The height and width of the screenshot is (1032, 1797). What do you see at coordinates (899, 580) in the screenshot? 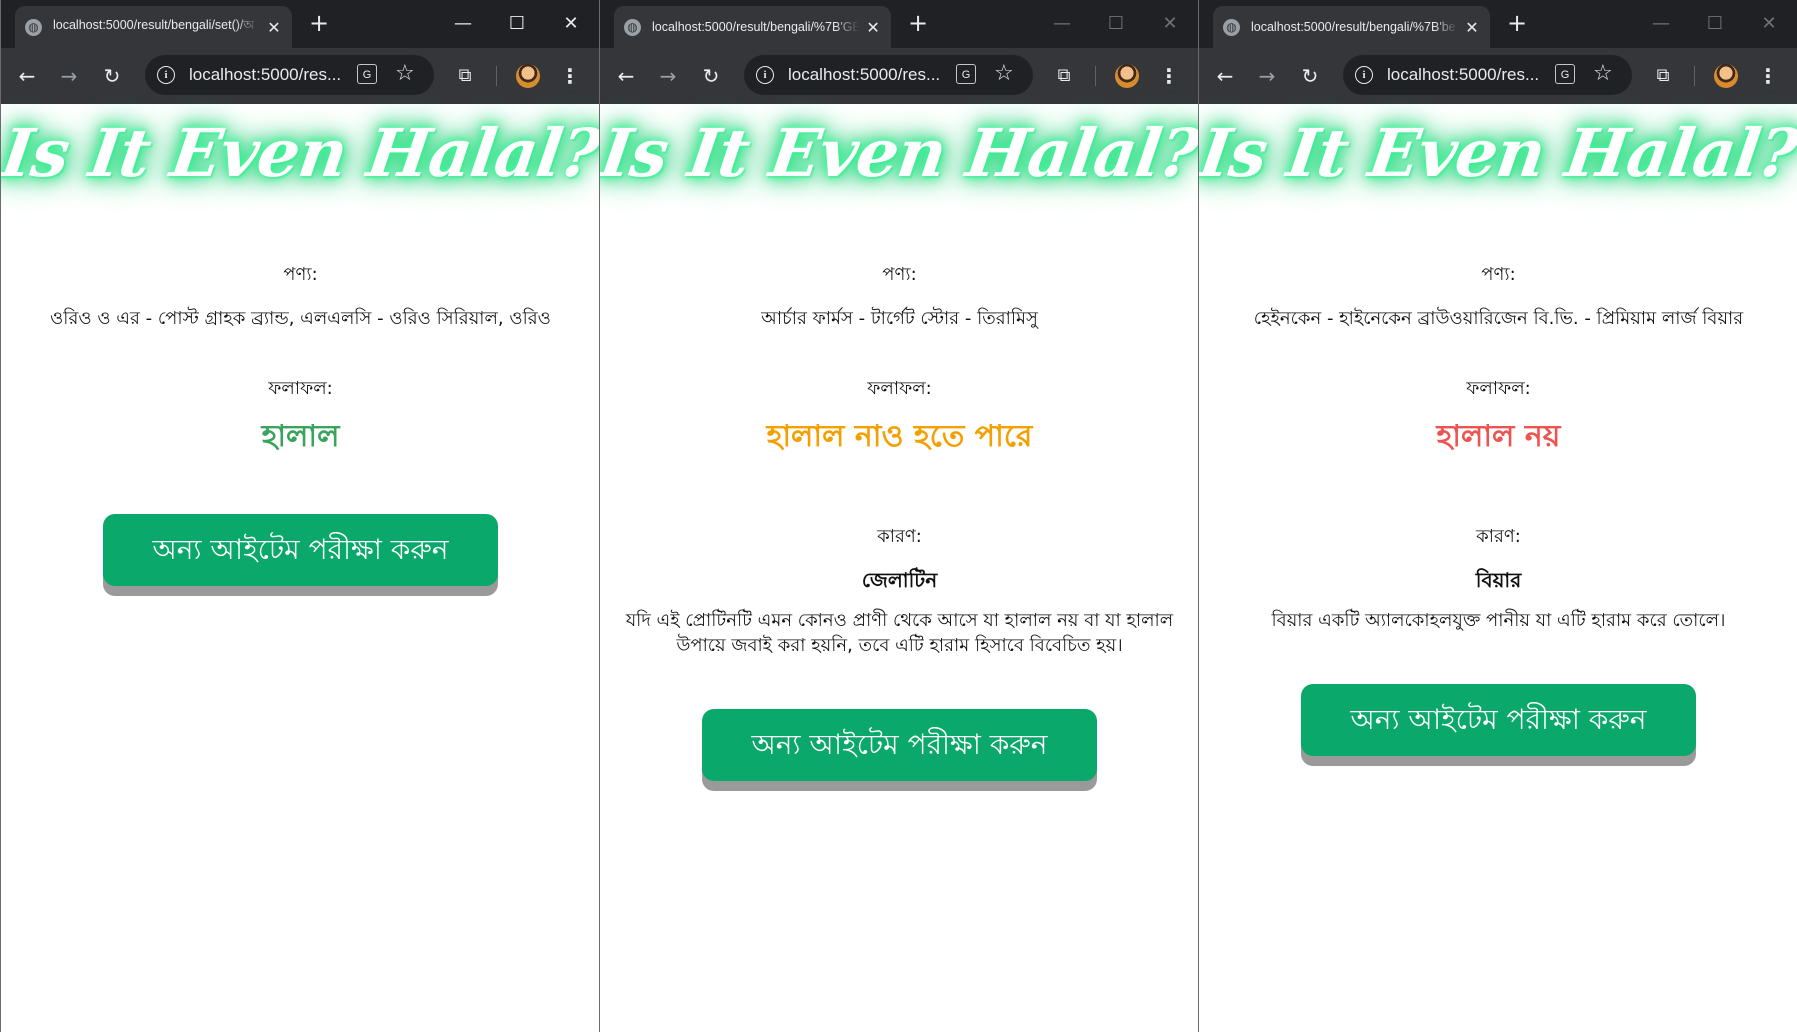
I see `reason-title: জেলাটিন` at bounding box center [899, 580].